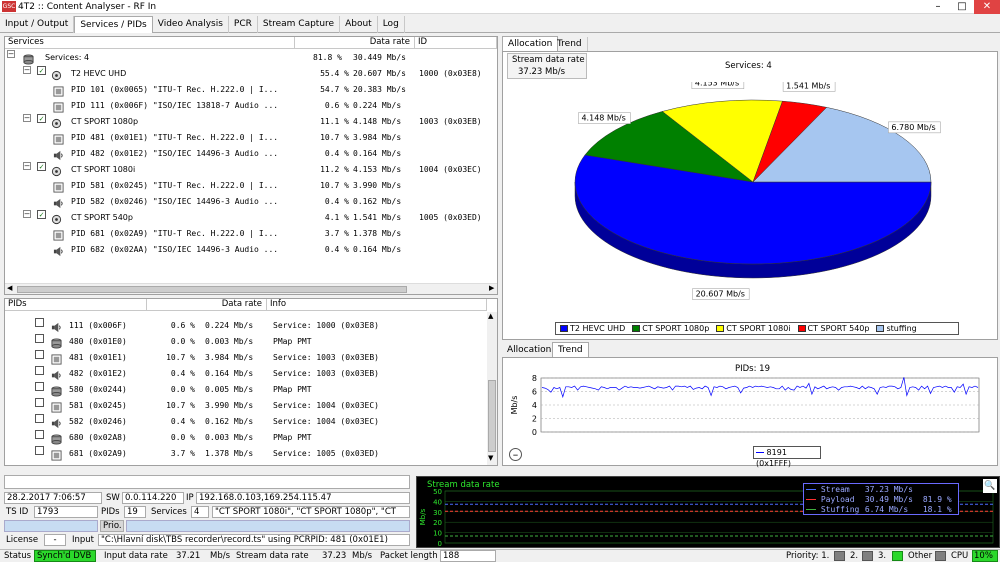  I want to click on services-header: Services Data rate ID, so click(251, 43).